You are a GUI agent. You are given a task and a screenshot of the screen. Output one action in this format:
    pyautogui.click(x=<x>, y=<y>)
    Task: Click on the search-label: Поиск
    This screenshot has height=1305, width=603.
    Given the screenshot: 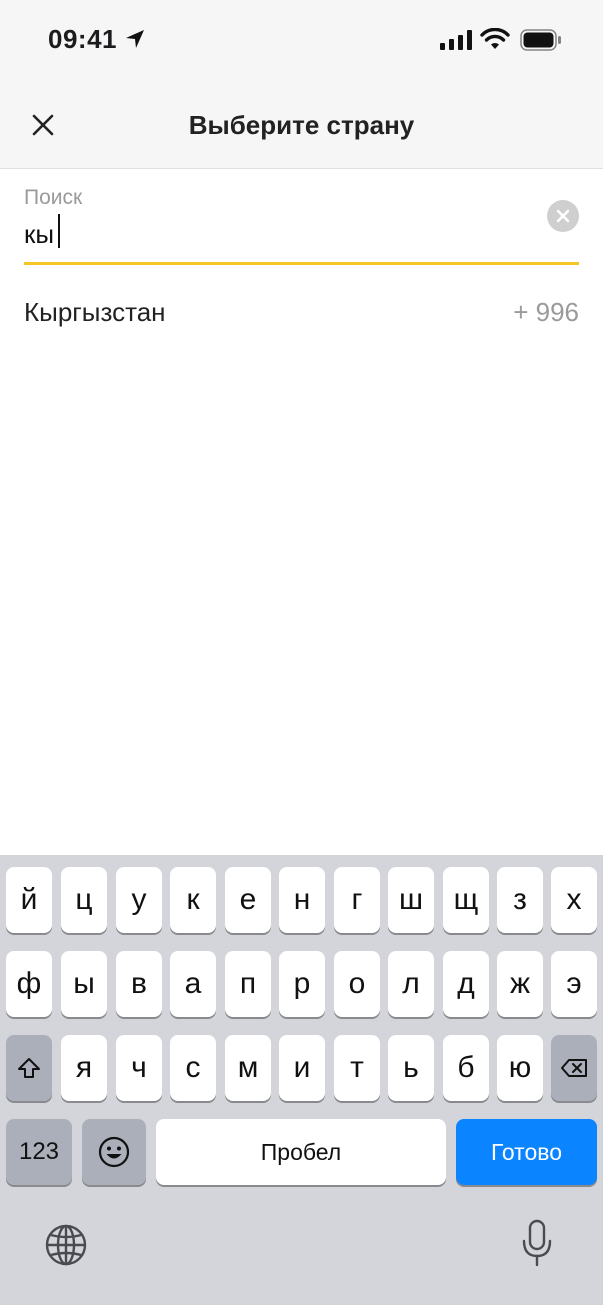 What is the action you would take?
    pyautogui.click(x=53, y=197)
    